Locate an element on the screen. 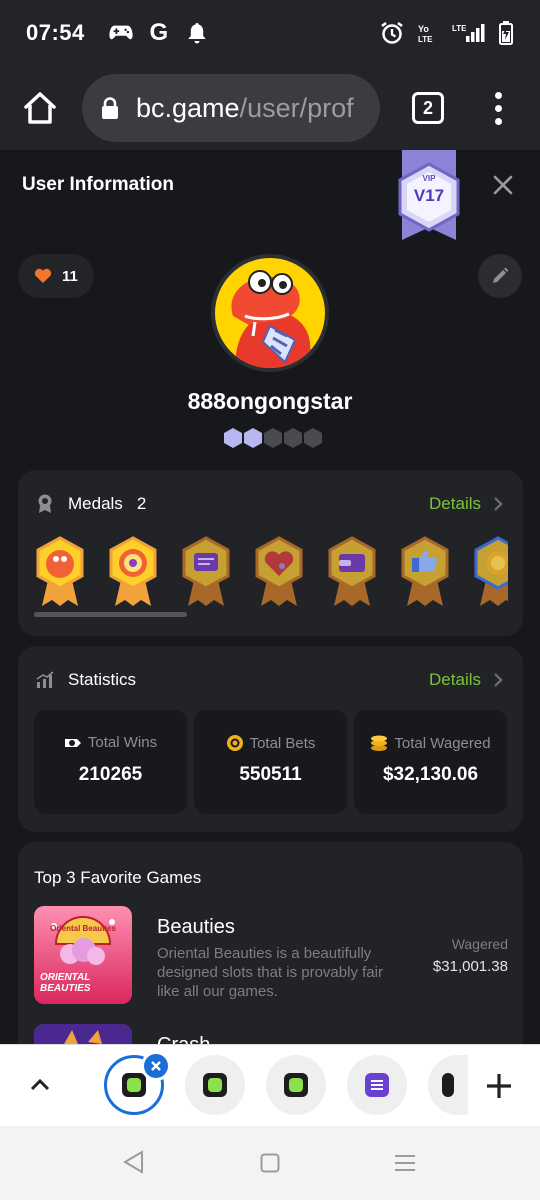  thumbnail-bottom-label: ORIENTAL BEAUTIES is located at coordinates (65, 983).